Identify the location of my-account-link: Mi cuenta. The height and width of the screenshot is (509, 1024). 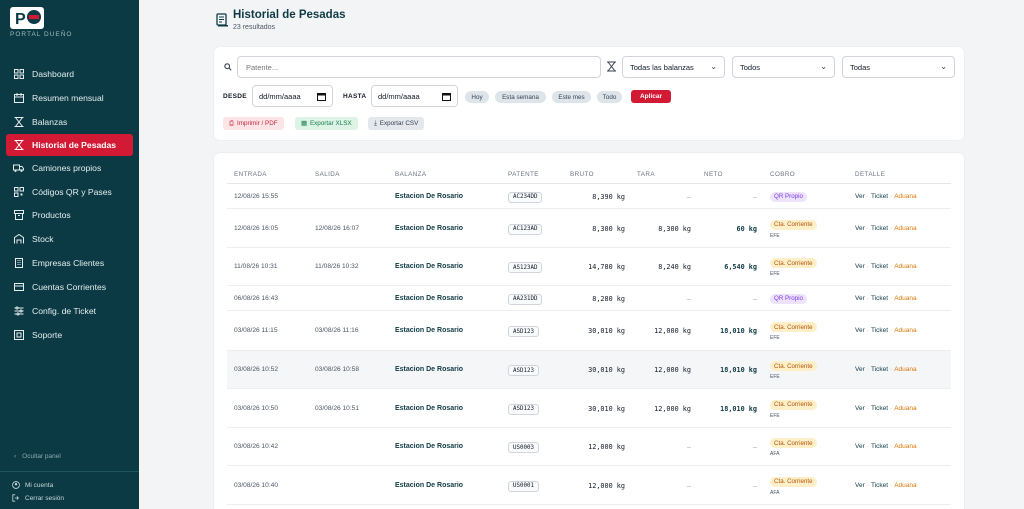
(32, 485).